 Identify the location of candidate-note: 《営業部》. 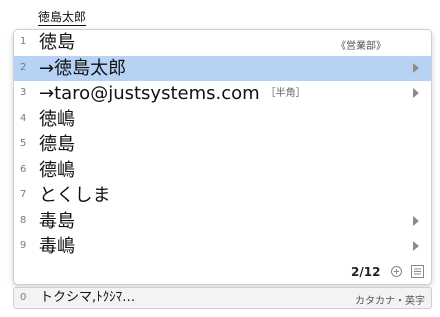
(361, 46).